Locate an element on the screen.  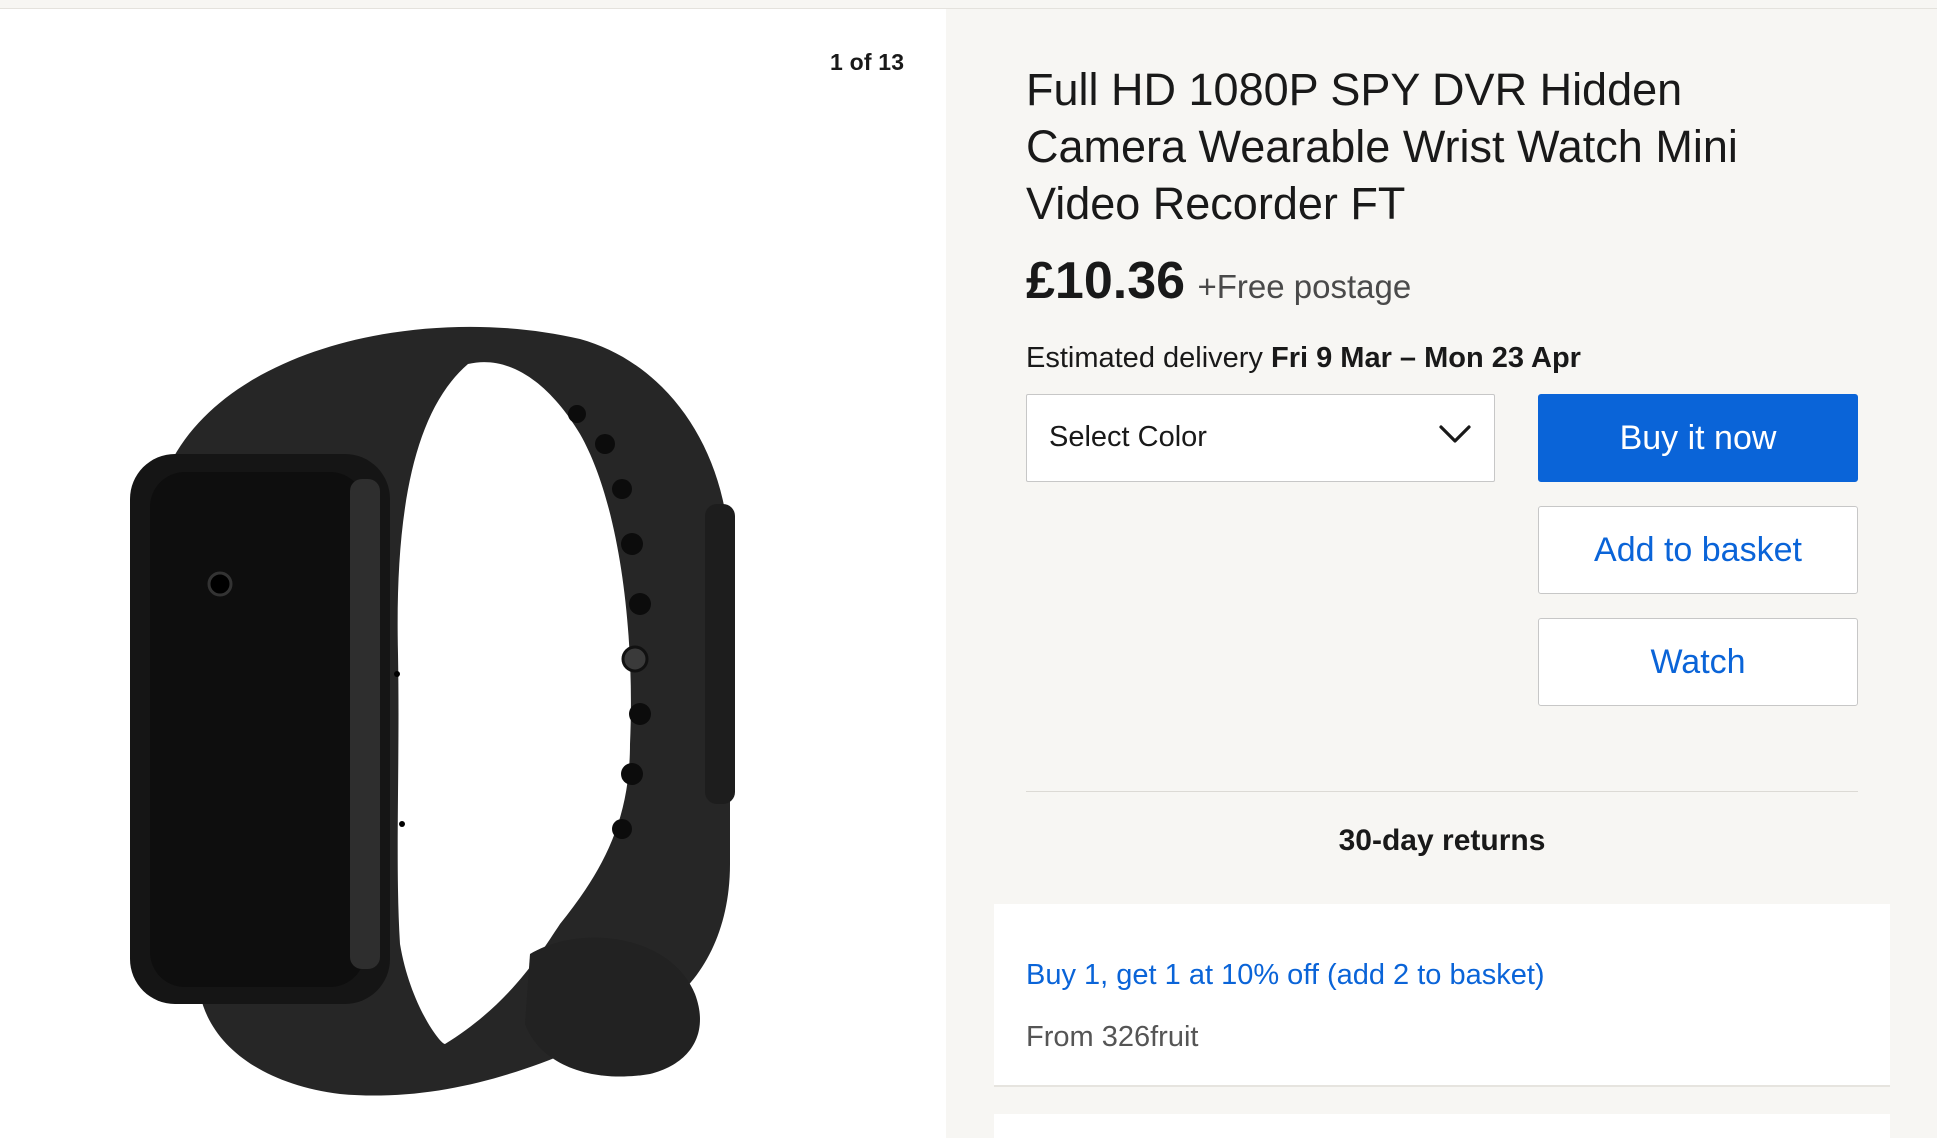
color-select: Select Color is located at coordinates (1260, 438).